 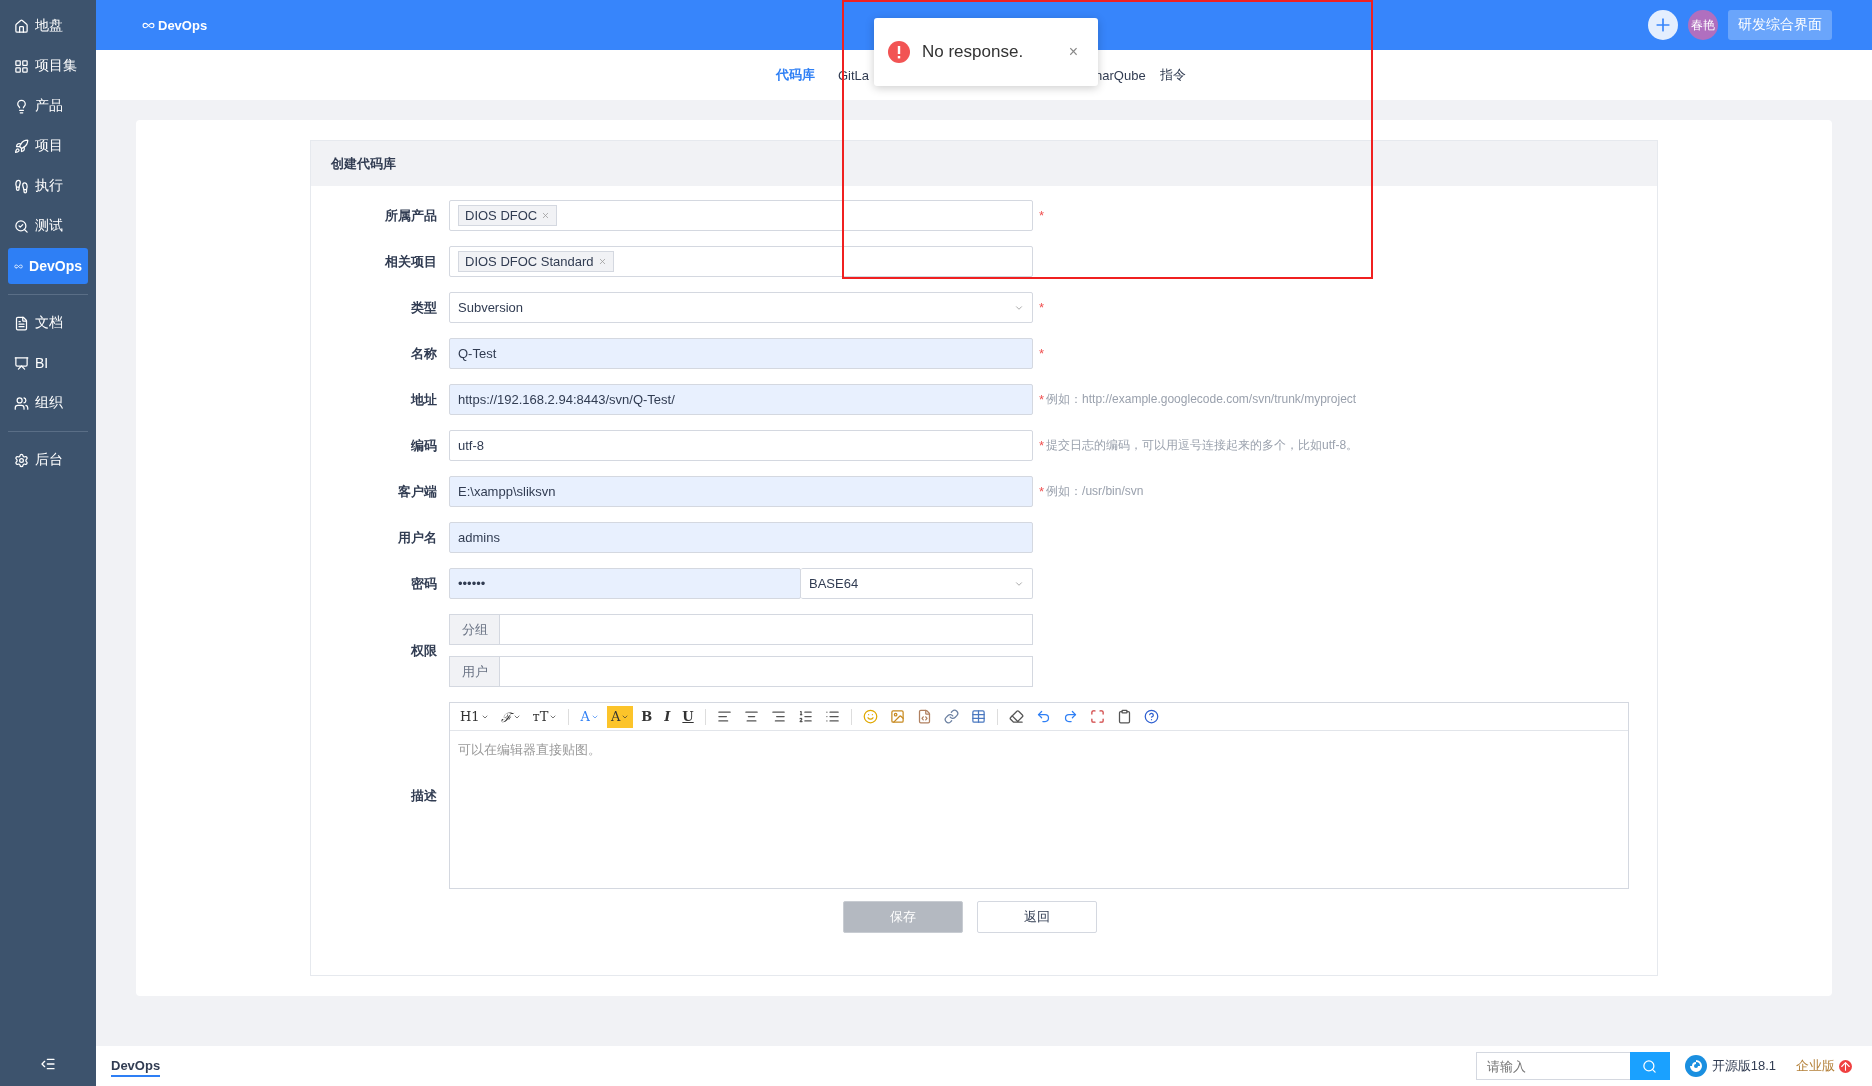 I want to click on field-label: 相关项目, so click(x=411, y=261).